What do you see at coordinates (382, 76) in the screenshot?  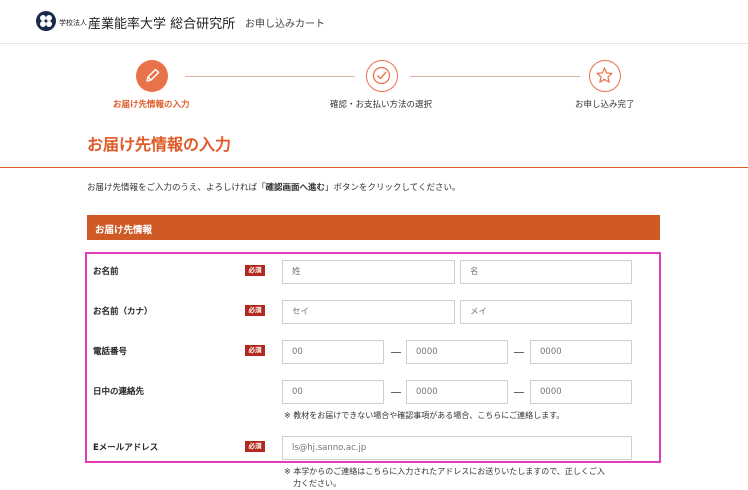 I see `step-2-check-icon` at bounding box center [382, 76].